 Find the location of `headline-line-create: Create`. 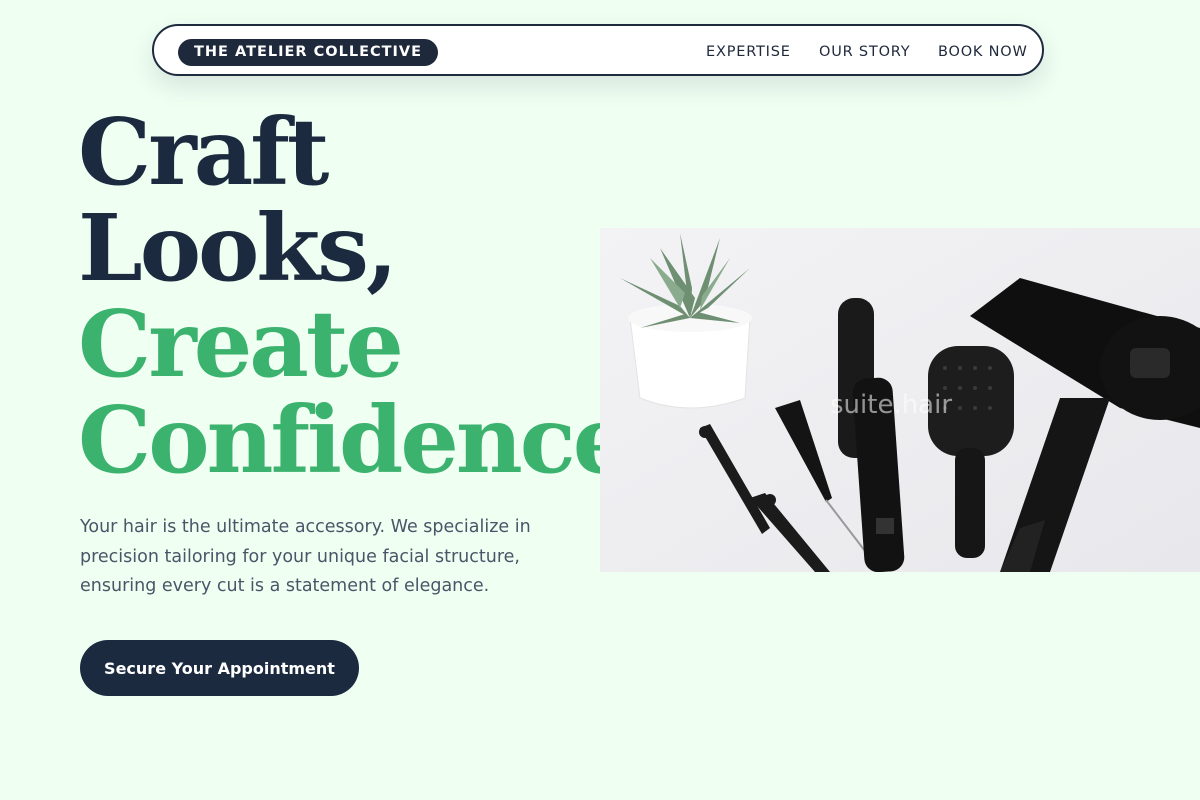

headline-line-create: Create is located at coordinates (241, 344).